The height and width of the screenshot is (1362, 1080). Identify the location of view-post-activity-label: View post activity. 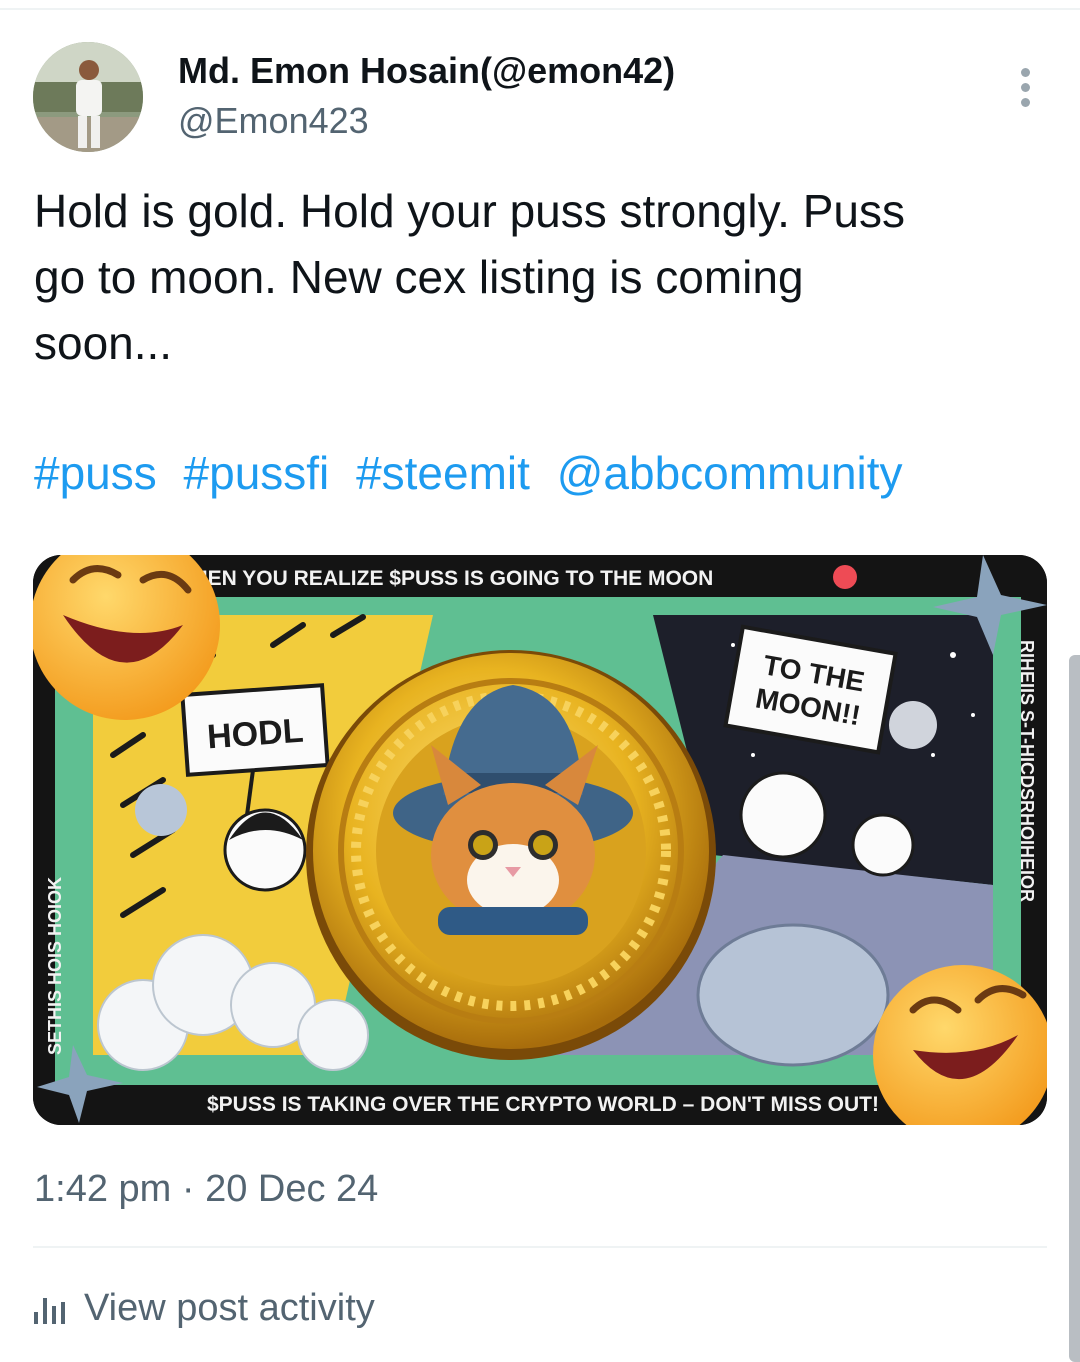
(229, 1308).